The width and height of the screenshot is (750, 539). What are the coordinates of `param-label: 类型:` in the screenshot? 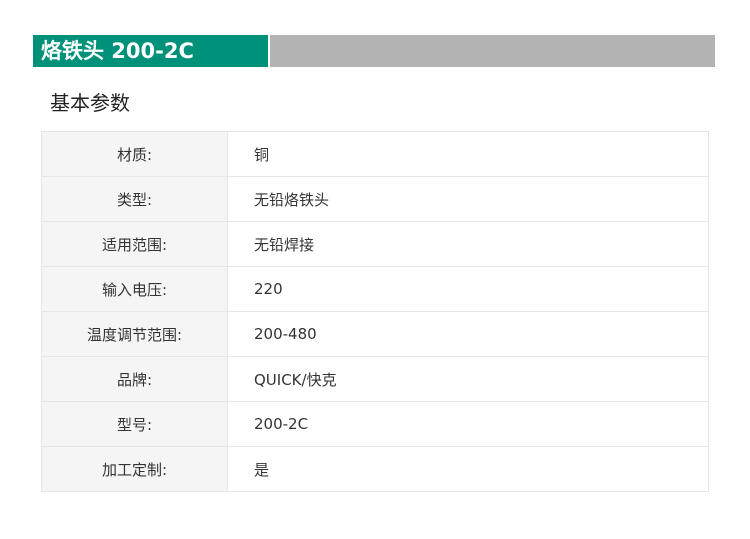 It's located at (134, 199).